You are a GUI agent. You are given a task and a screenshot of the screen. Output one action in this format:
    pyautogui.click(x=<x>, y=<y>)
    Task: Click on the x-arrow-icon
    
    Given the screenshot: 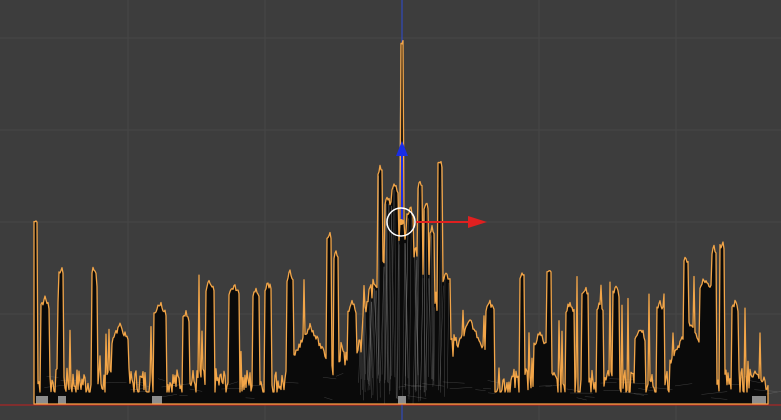 What is the action you would take?
    pyautogui.click(x=477, y=222)
    